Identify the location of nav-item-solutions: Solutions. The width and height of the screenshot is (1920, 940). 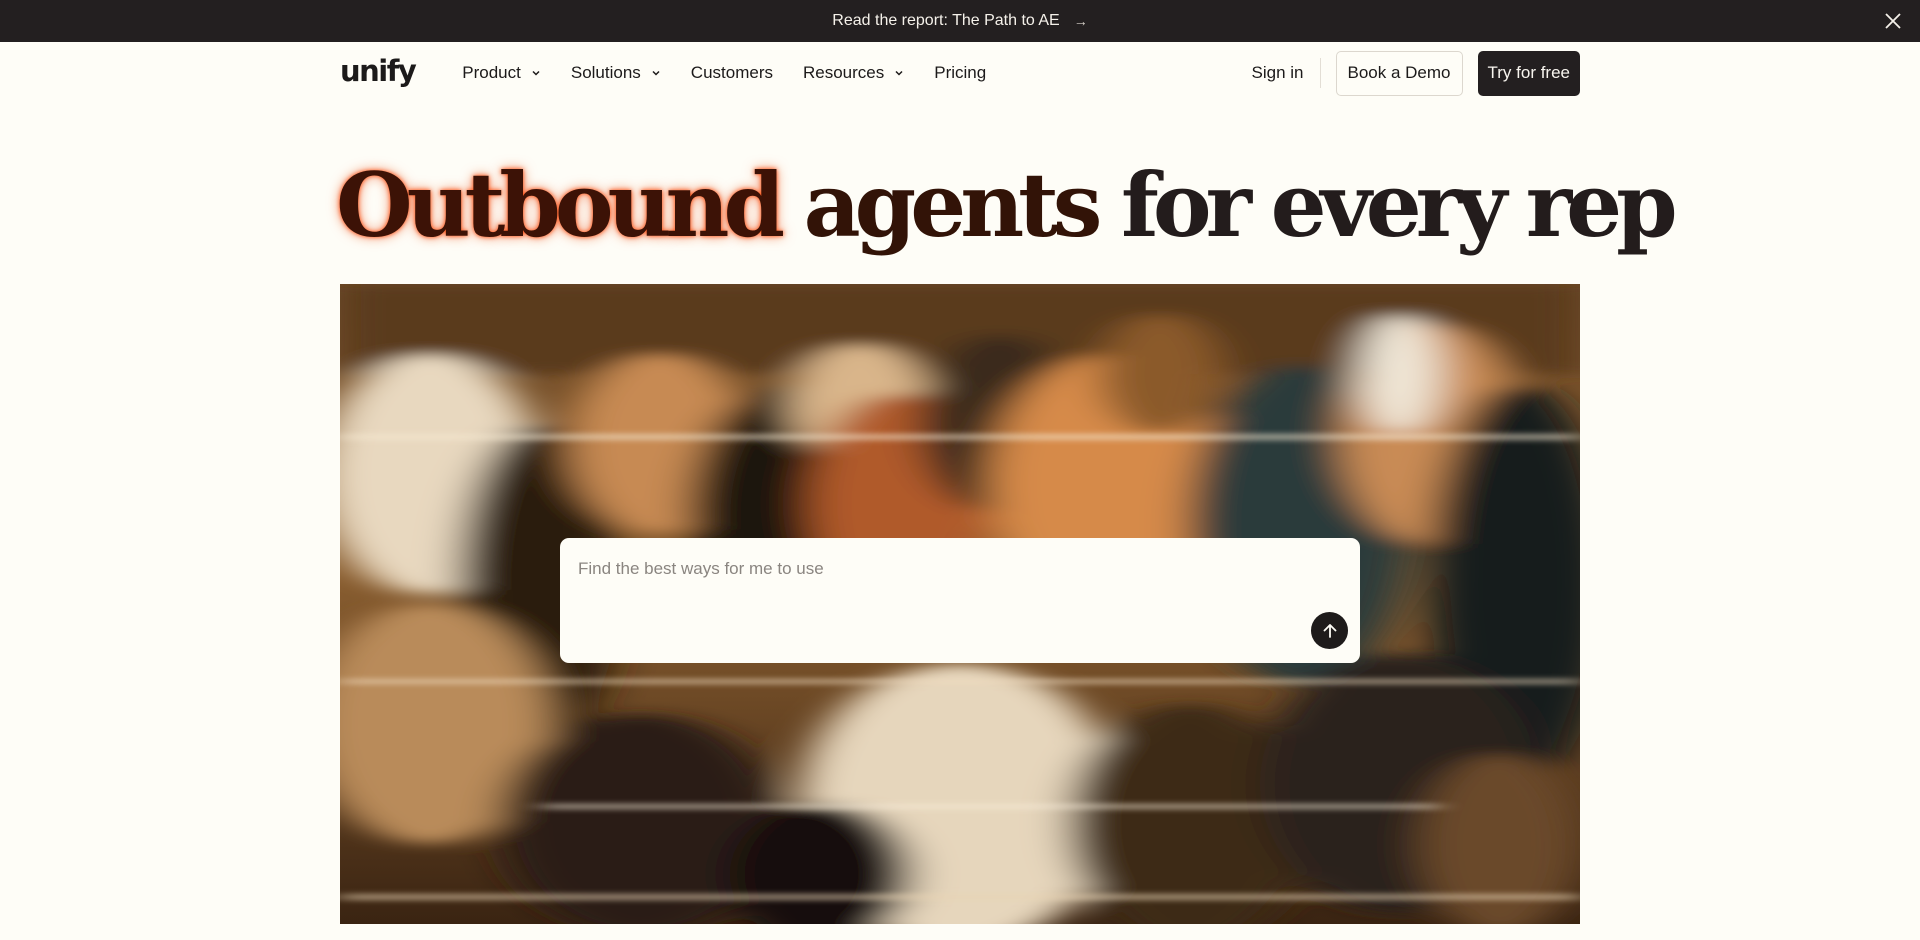
(616, 73).